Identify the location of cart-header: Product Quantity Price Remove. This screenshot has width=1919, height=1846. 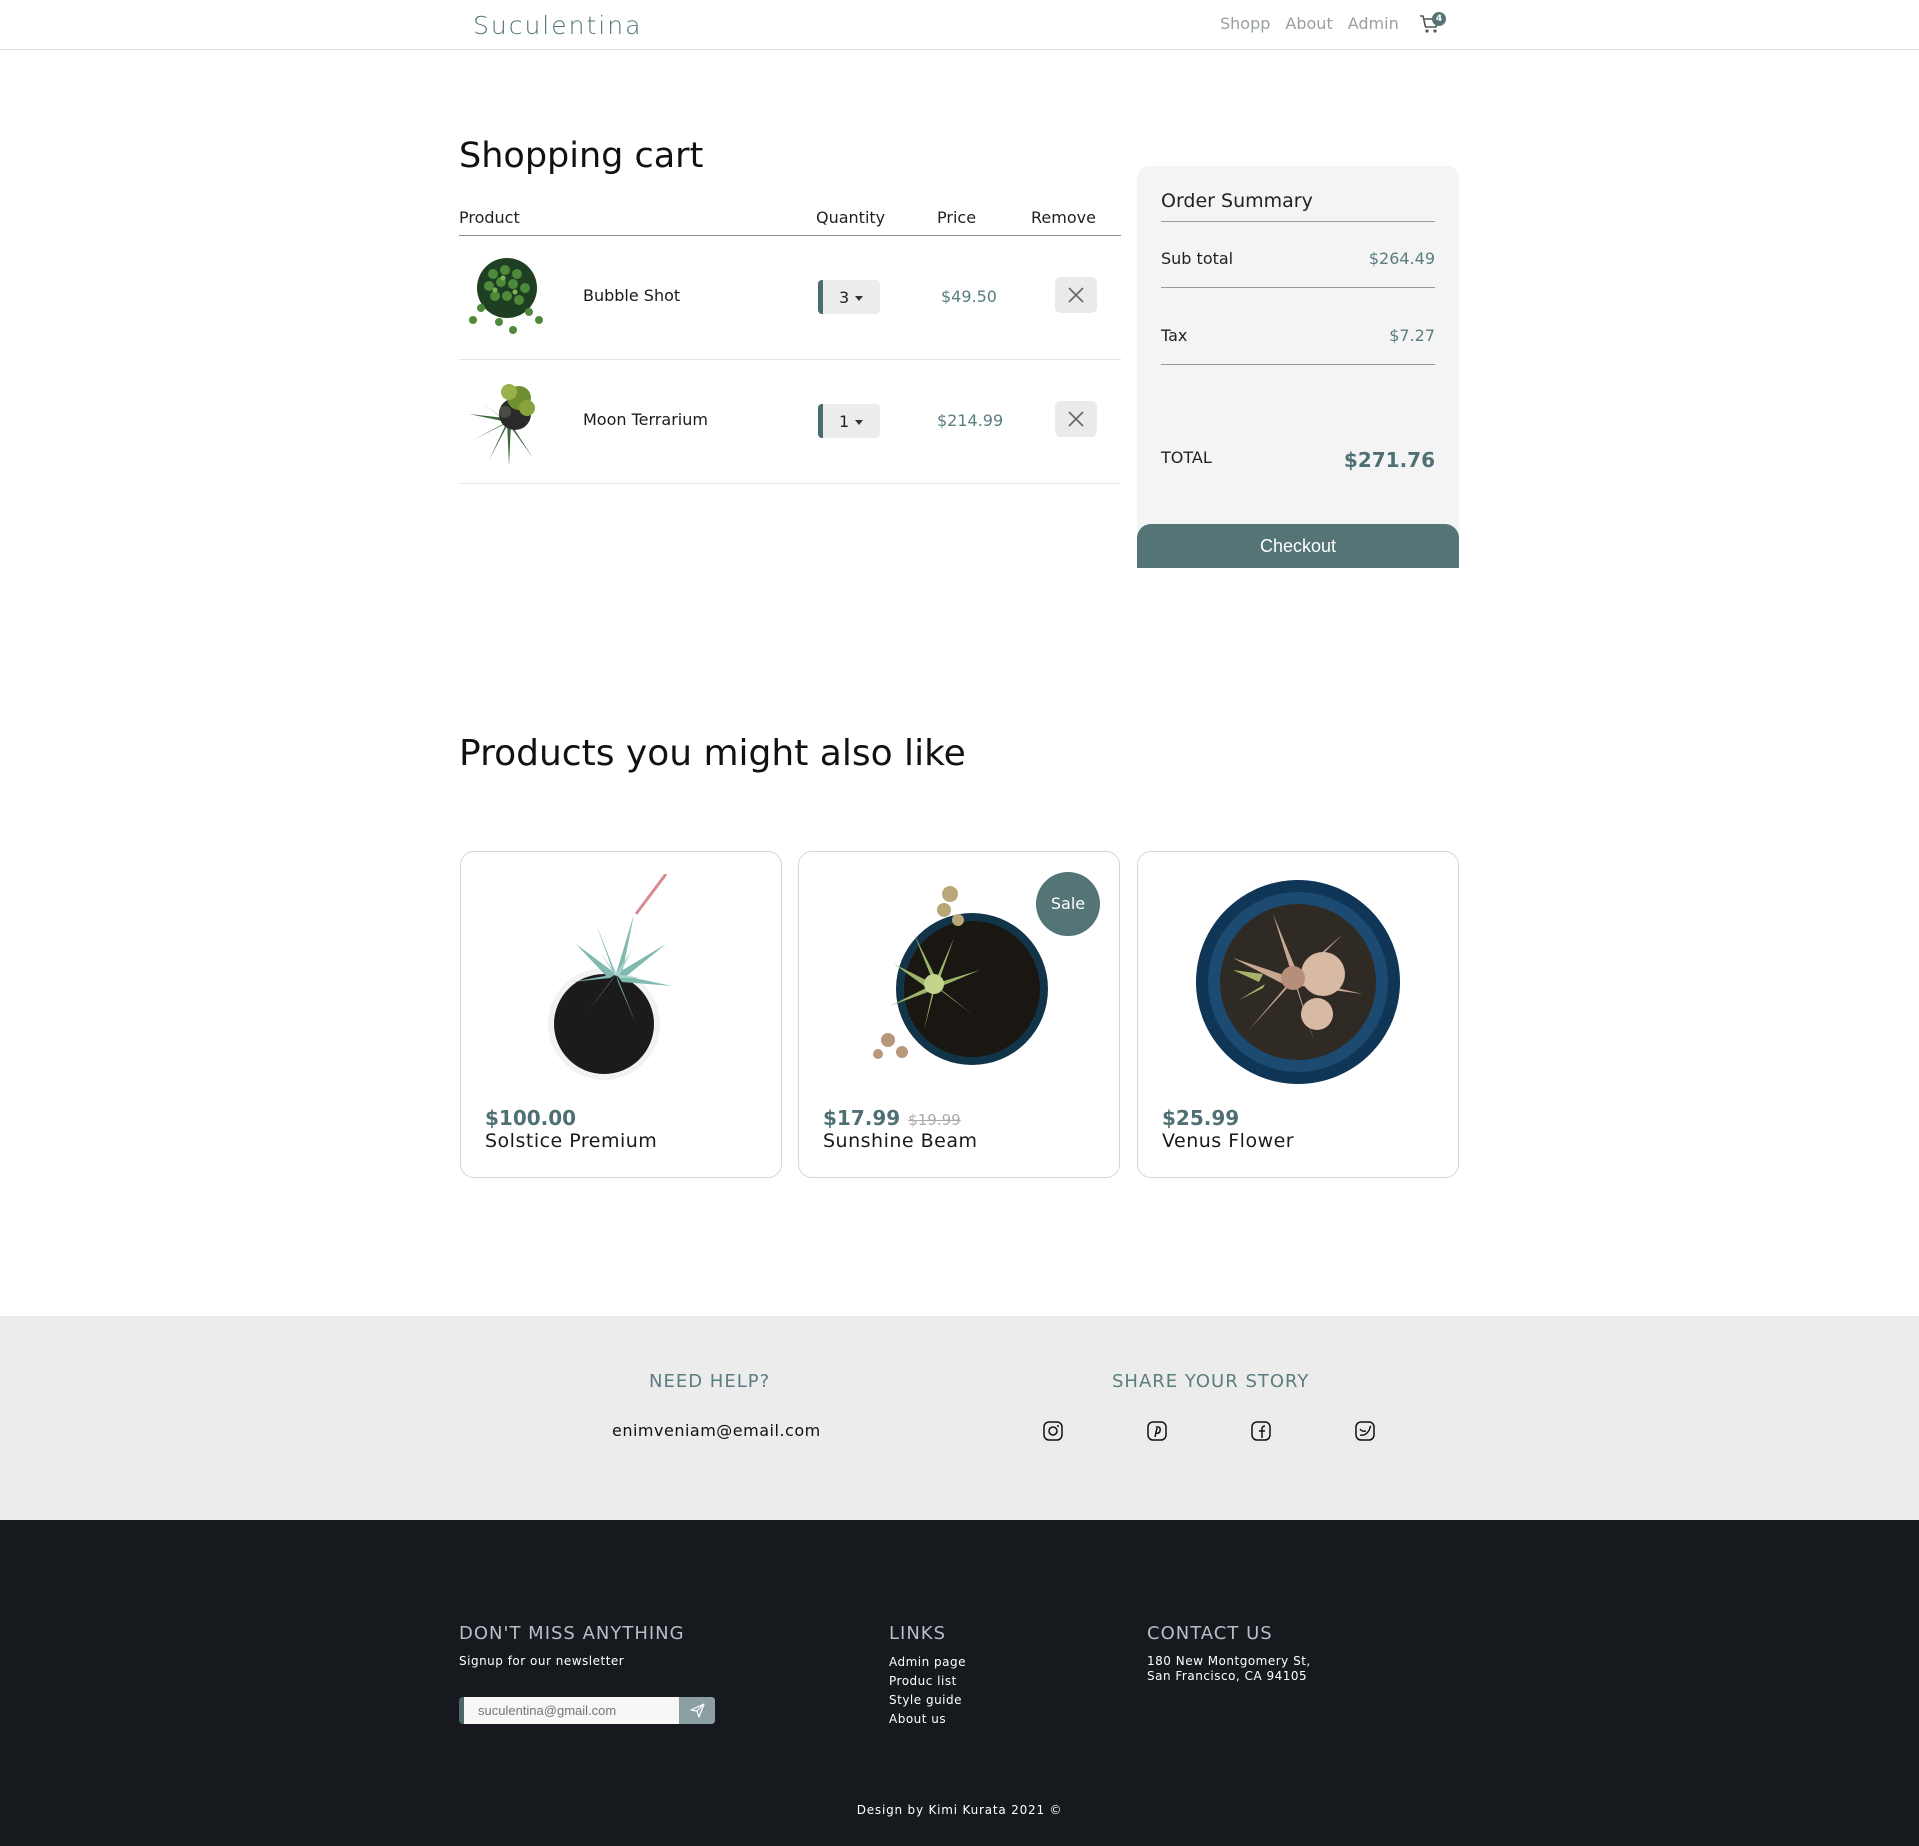
(790, 220).